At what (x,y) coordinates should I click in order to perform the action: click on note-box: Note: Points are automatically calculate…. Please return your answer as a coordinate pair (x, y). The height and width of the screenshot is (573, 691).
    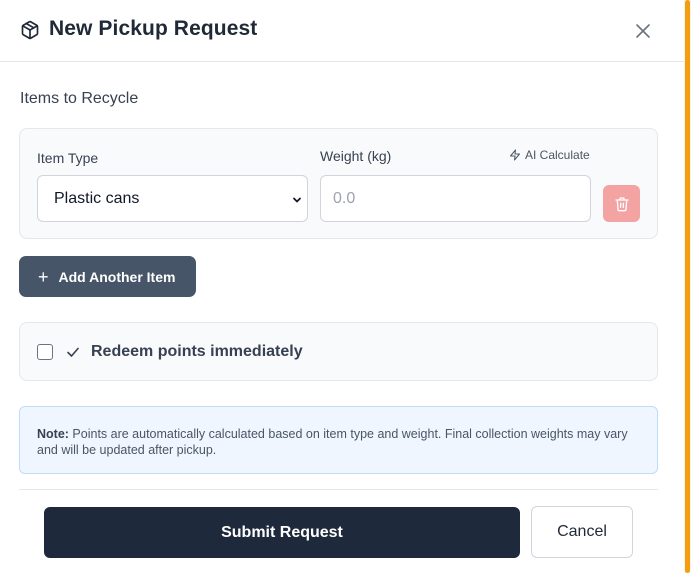
    Looking at the image, I should click on (338, 440).